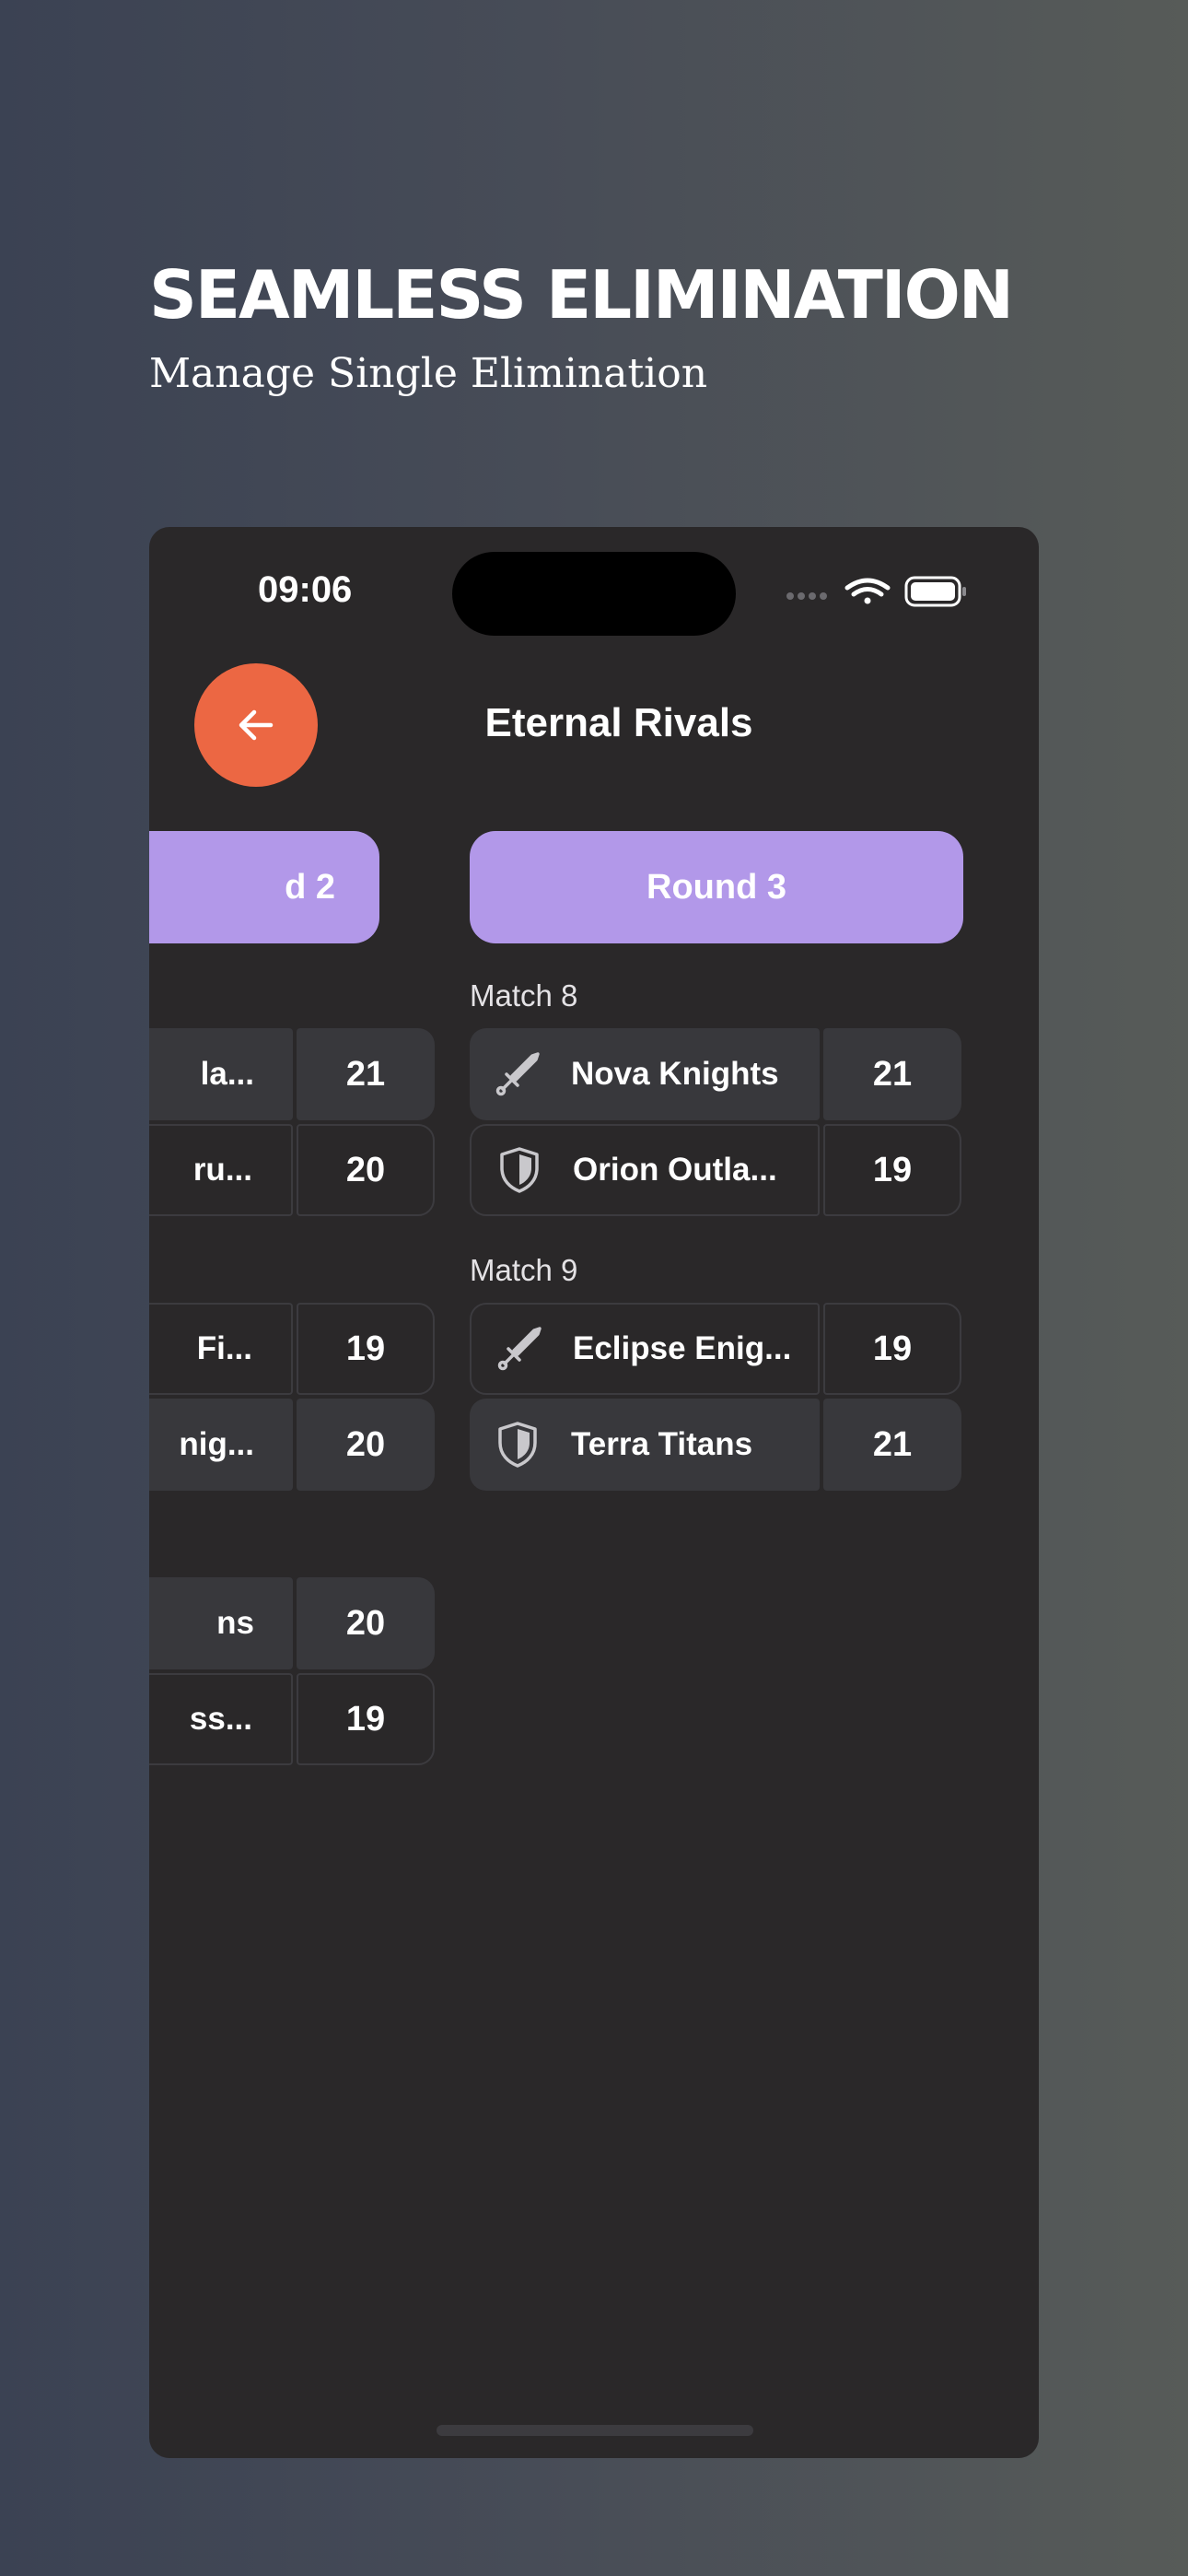  I want to click on team-name: ns, so click(221, 1623).